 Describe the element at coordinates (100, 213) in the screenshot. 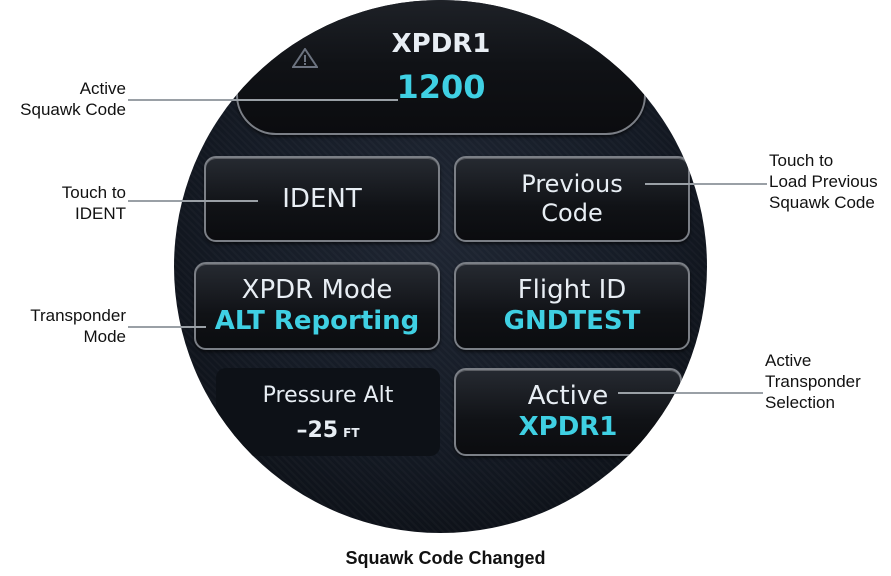

I see `callout-touch-ident-line2: IDENT` at that location.